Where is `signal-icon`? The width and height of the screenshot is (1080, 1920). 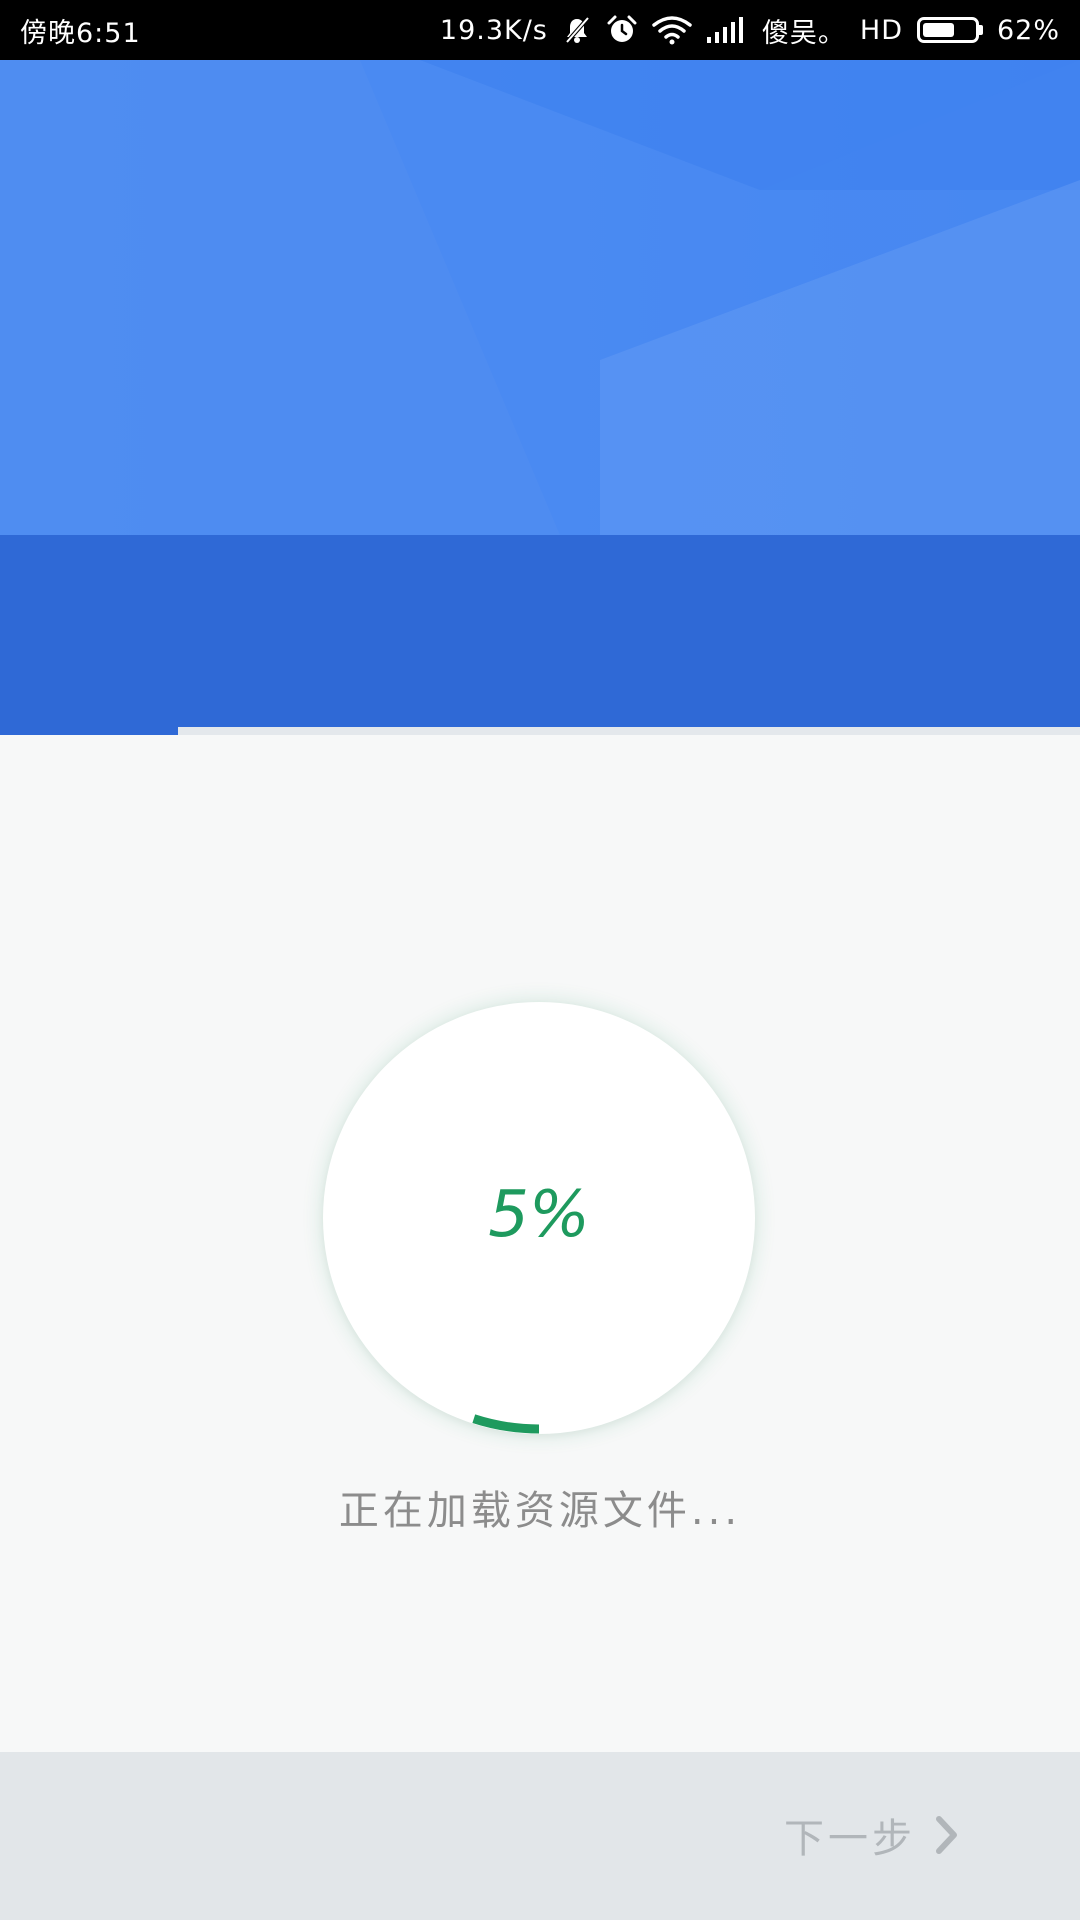 signal-icon is located at coordinates (727, 30).